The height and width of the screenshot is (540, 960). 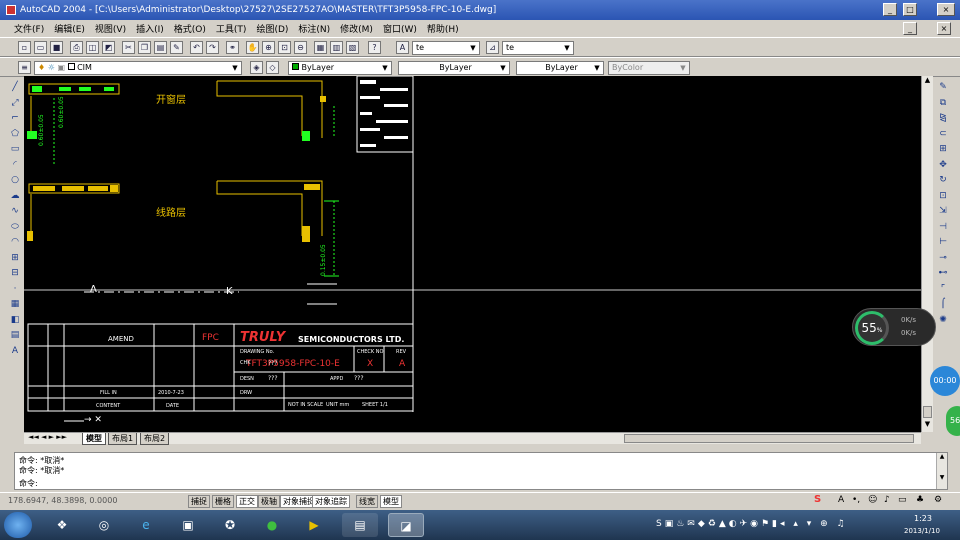 What do you see at coordinates (943, 289) in the screenshot?
I see `chamfer-icon: ⌜` at bounding box center [943, 289].